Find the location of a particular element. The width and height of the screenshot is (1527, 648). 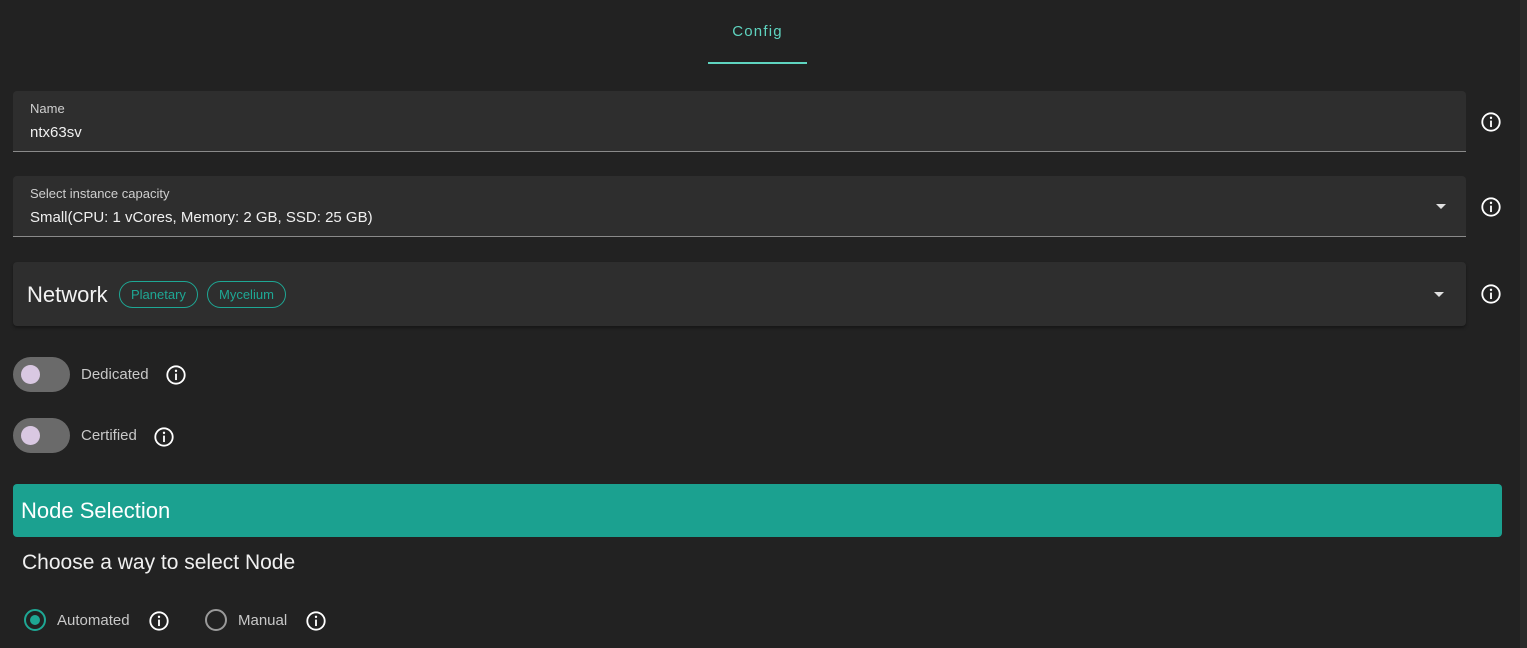

certified-info-icon is located at coordinates (164, 437).